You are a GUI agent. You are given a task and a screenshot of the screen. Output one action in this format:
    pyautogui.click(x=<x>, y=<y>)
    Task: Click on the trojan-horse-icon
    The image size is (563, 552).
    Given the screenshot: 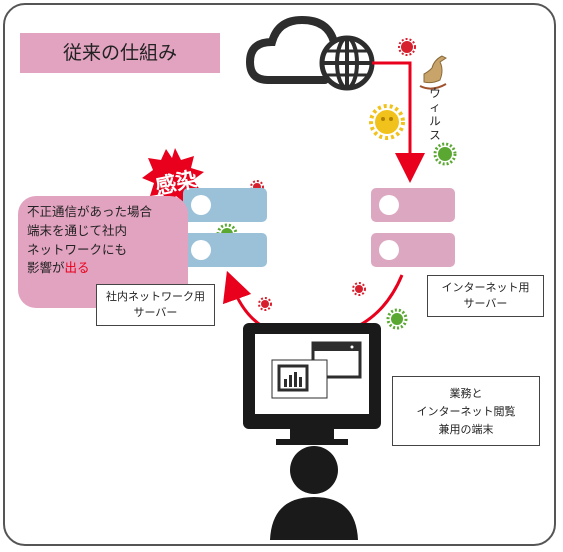 What is the action you would take?
    pyautogui.click(x=433, y=72)
    